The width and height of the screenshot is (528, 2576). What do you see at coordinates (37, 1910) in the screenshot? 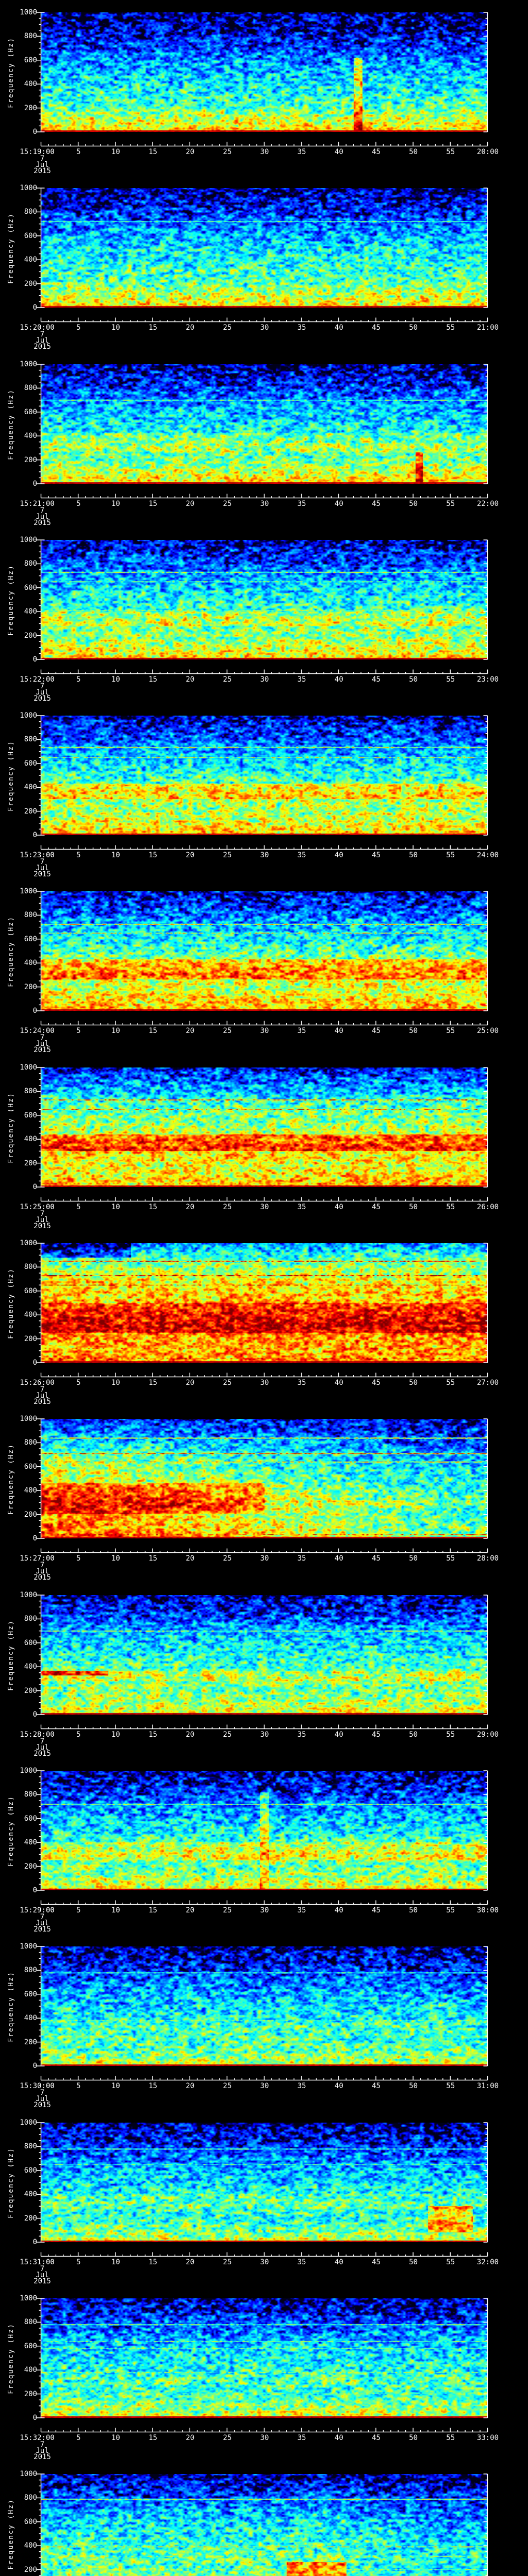
I see `x-start-time-label: 15:29:00` at bounding box center [37, 1910].